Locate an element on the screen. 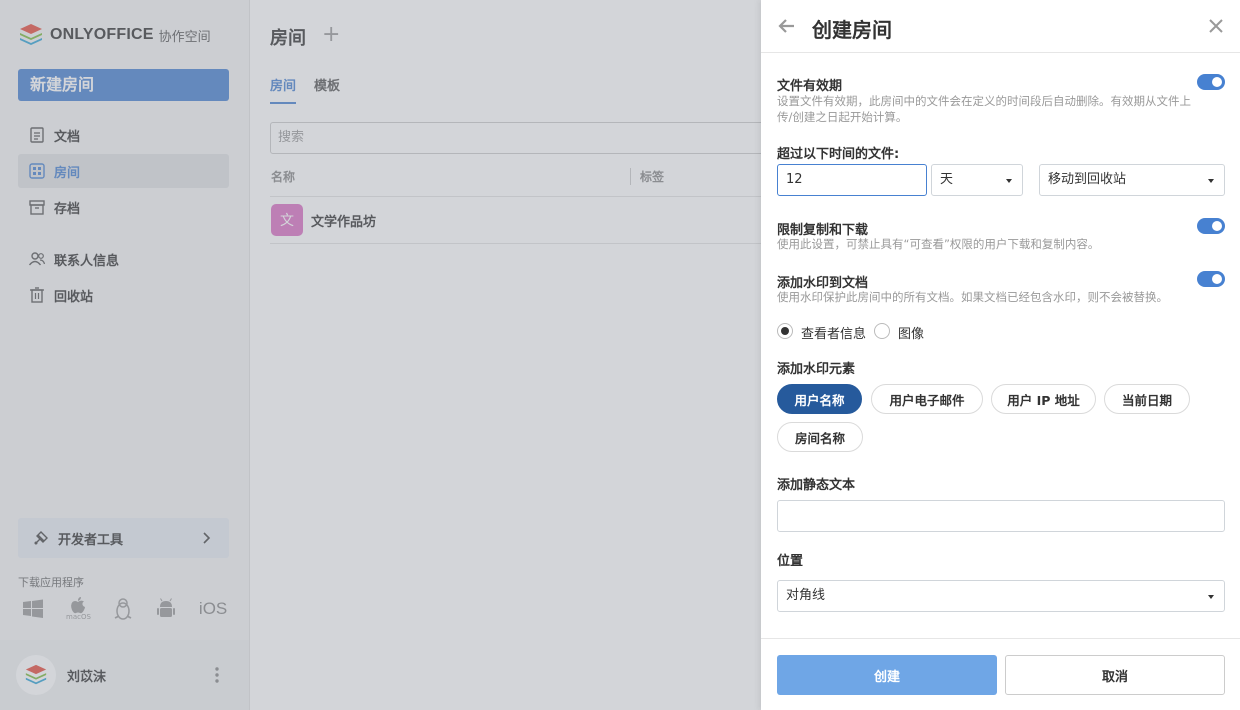 Image resolution: width=1240 pixels, height=710 pixels. lifetime-action-select: 移动到回收站 is located at coordinates (1132, 180).